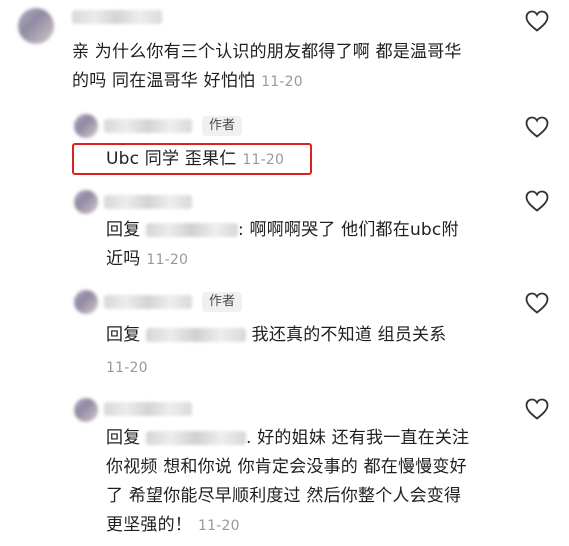 The image size is (569, 546). What do you see at coordinates (123, 259) in the screenshot?
I see `comment-text: 近吗` at bounding box center [123, 259].